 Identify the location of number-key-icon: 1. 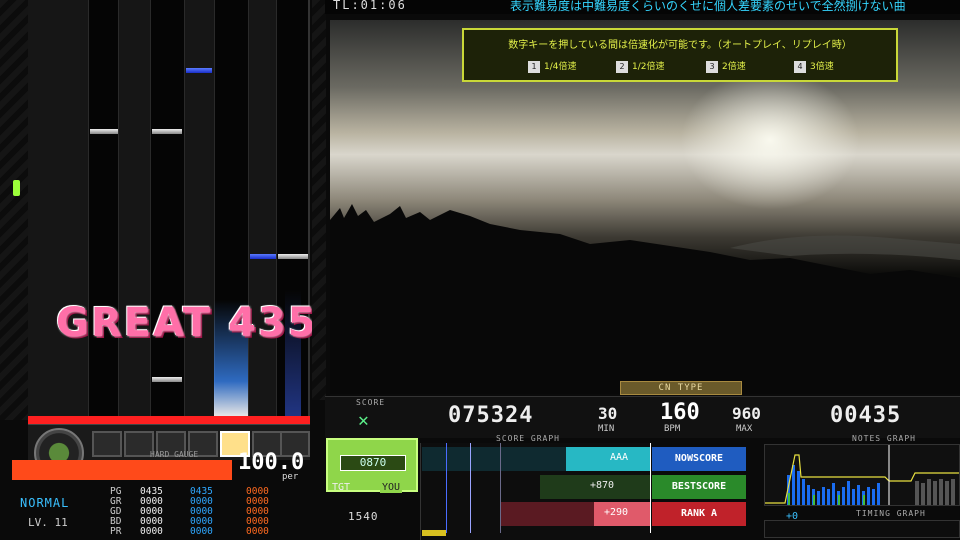
(534, 67).